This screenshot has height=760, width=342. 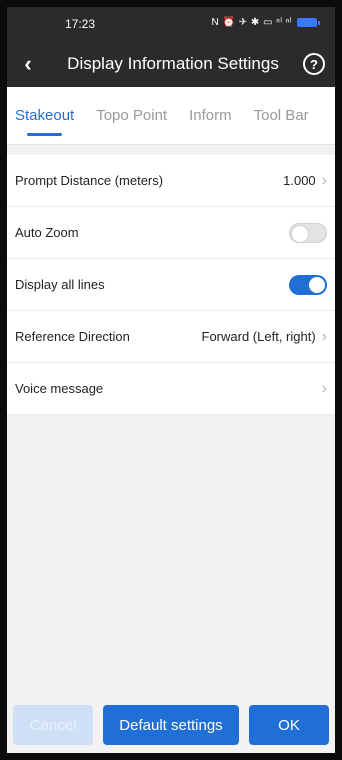 What do you see at coordinates (131, 115) in the screenshot?
I see `tab-topo-point: Topo Point` at bounding box center [131, 115].